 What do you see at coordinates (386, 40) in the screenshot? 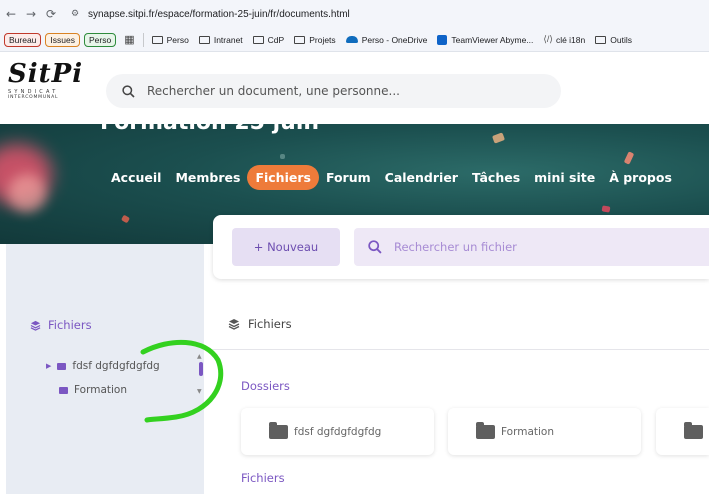
I see `bookmark-onedrive: Perso - OneDrive` at bounding box center [386, 40].